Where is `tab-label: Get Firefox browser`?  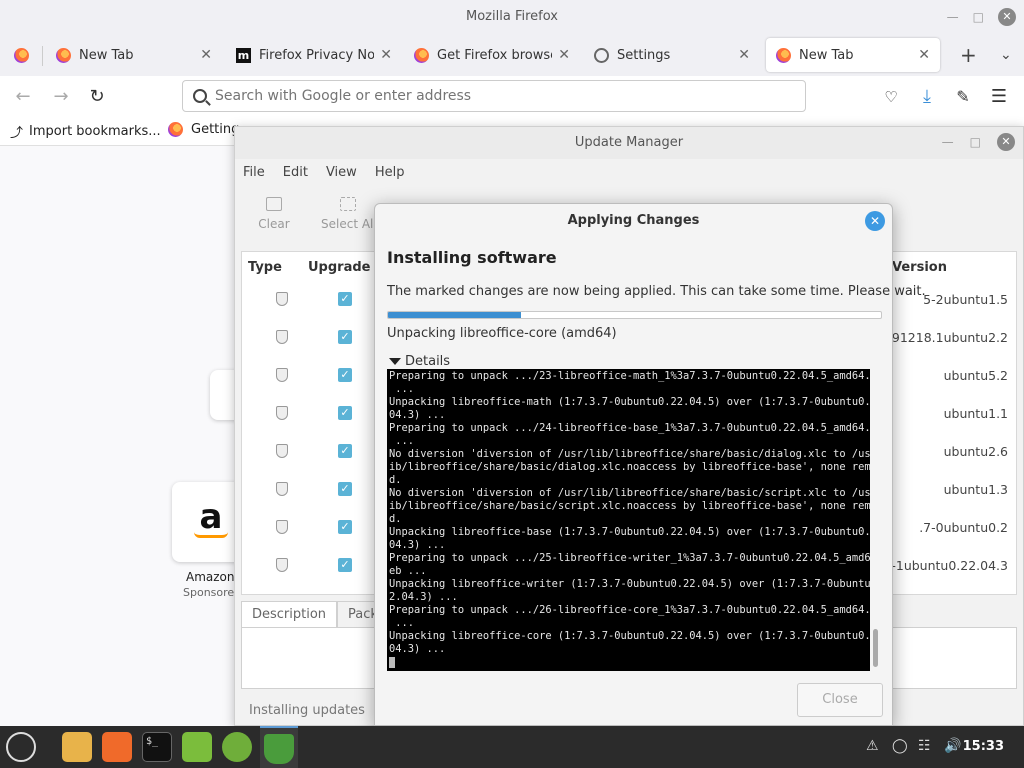
tab-label: Get Firefox browser is located at coordinates (495, 55).